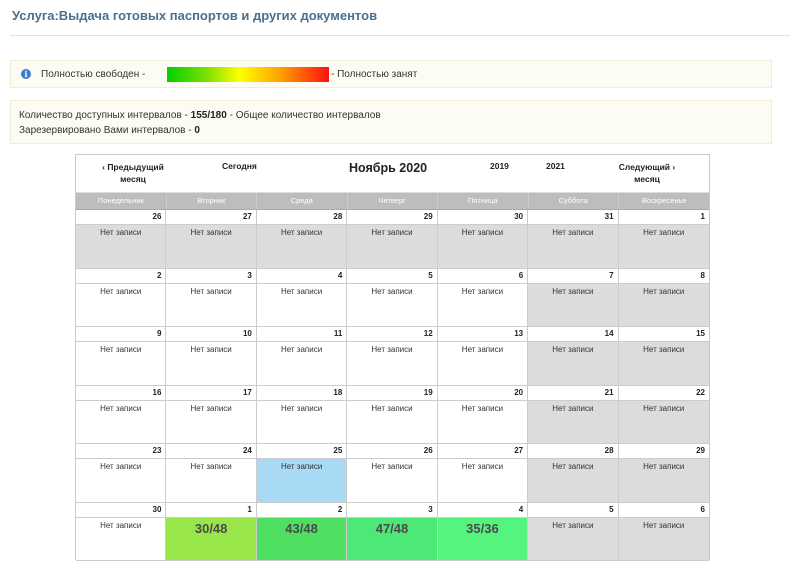 The width and height of the screenshot is (800, 565). Describe the element at coordinates (647, 173) in the screenshot. I see `next-month-button: Следующий › месяц` at that location.